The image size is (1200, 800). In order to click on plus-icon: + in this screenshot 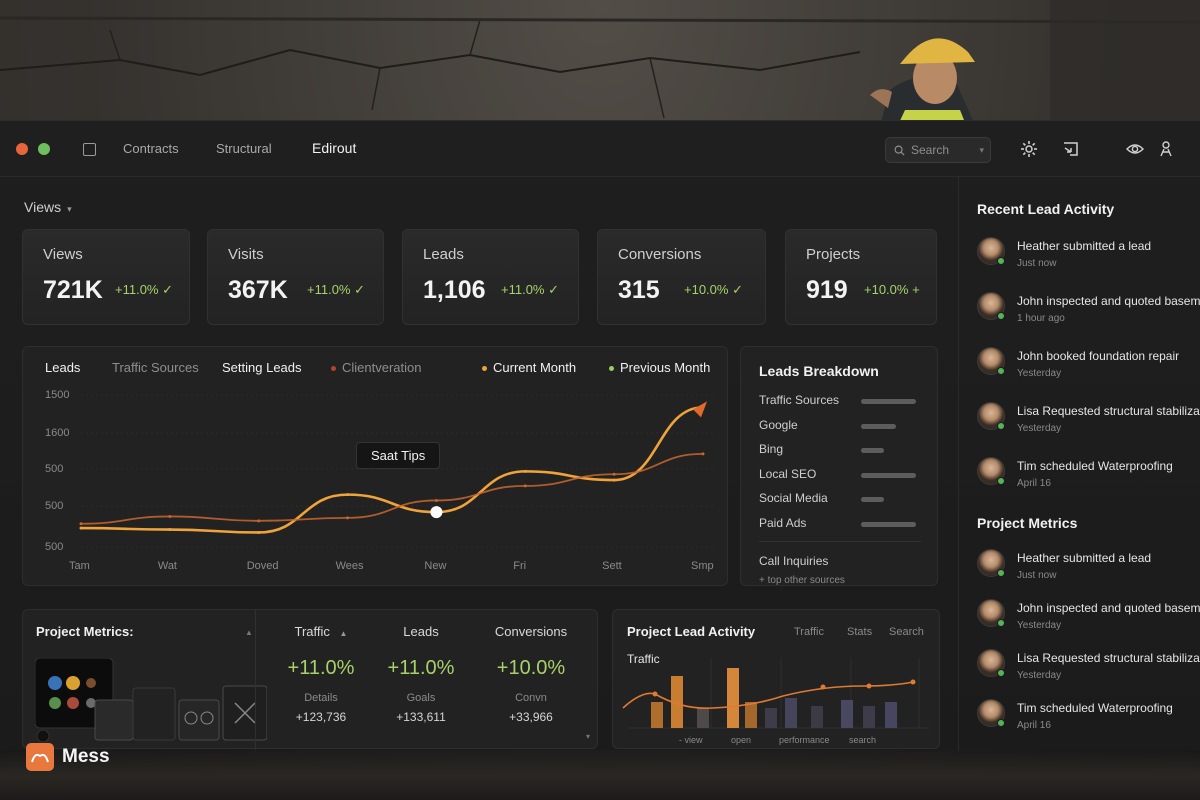, I will do `click(916, 289)`.